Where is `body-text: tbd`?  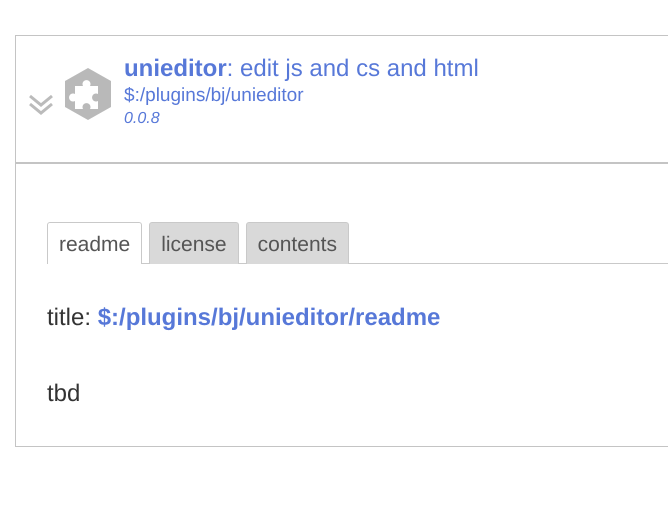 body-text: tbd is located at coordinates (64, 394).